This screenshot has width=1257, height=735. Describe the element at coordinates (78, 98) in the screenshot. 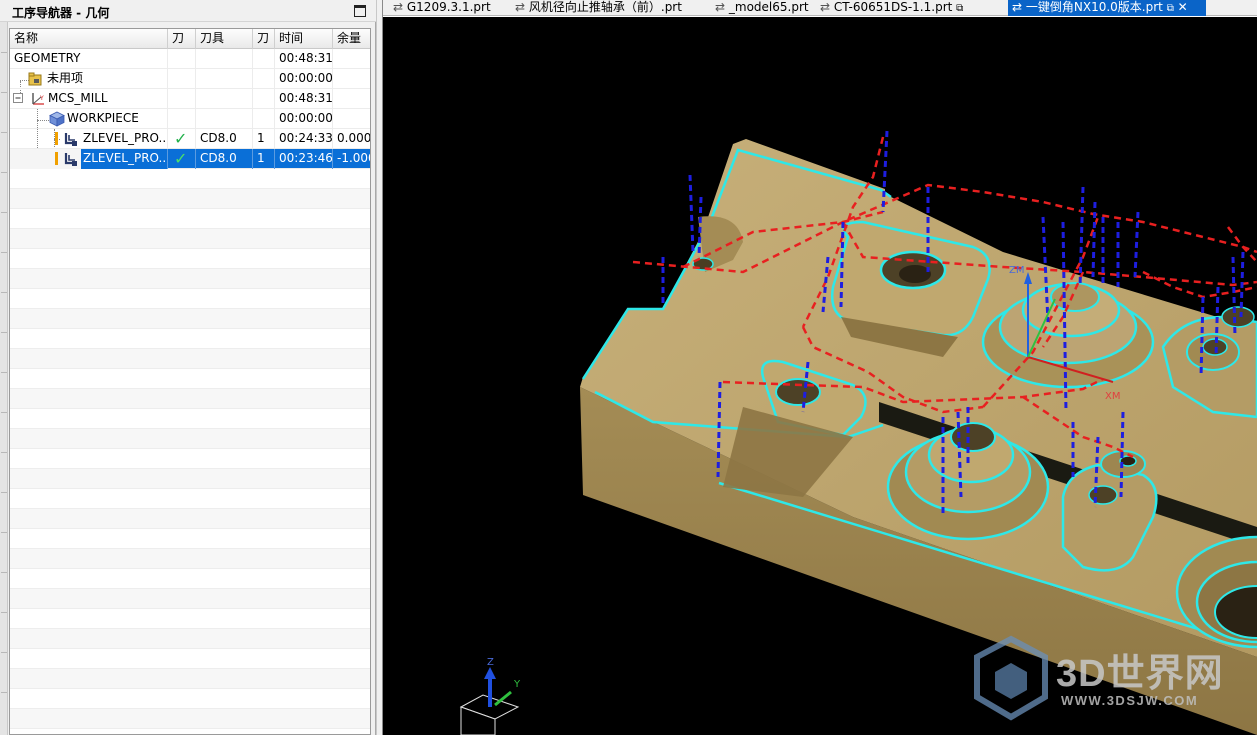

I see `row-name: MCS_MILL` at that location.